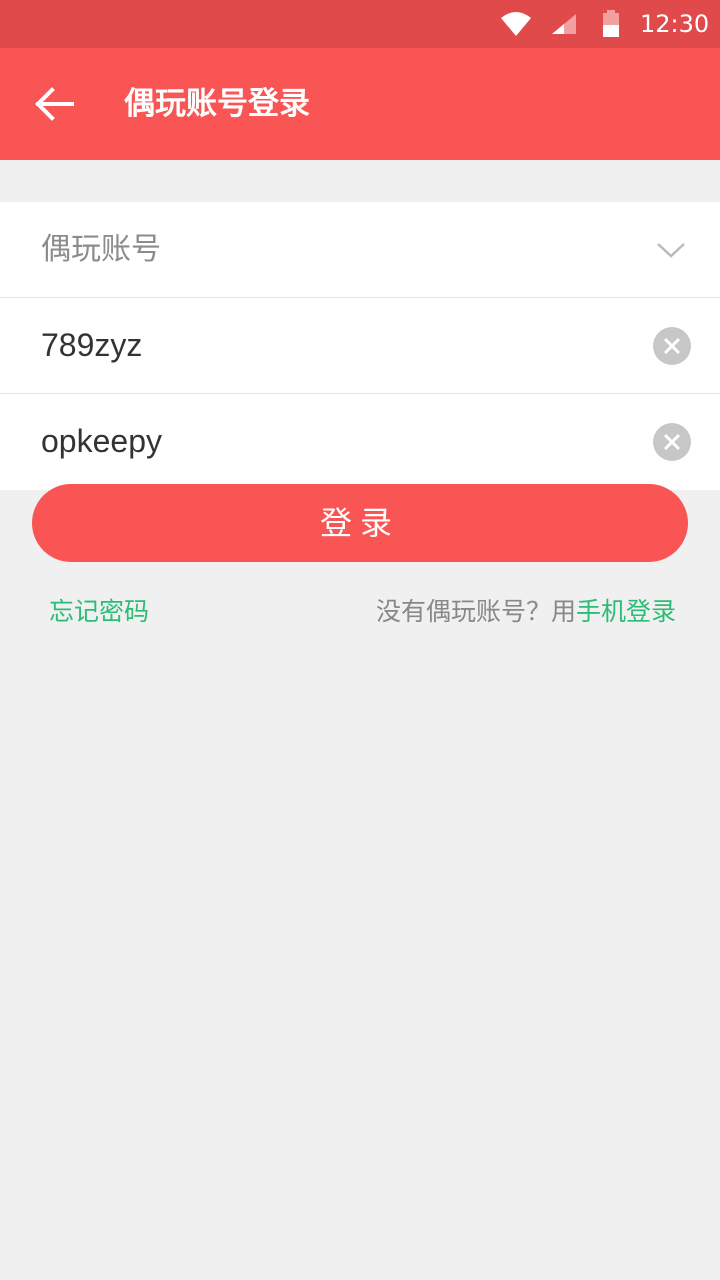 The height and width of the screenshot is (1280, 720). Describe the element at coordinates (475, 611) in the screenshot. I see `no-account-text: 没有偶玩账号？用` at that location.